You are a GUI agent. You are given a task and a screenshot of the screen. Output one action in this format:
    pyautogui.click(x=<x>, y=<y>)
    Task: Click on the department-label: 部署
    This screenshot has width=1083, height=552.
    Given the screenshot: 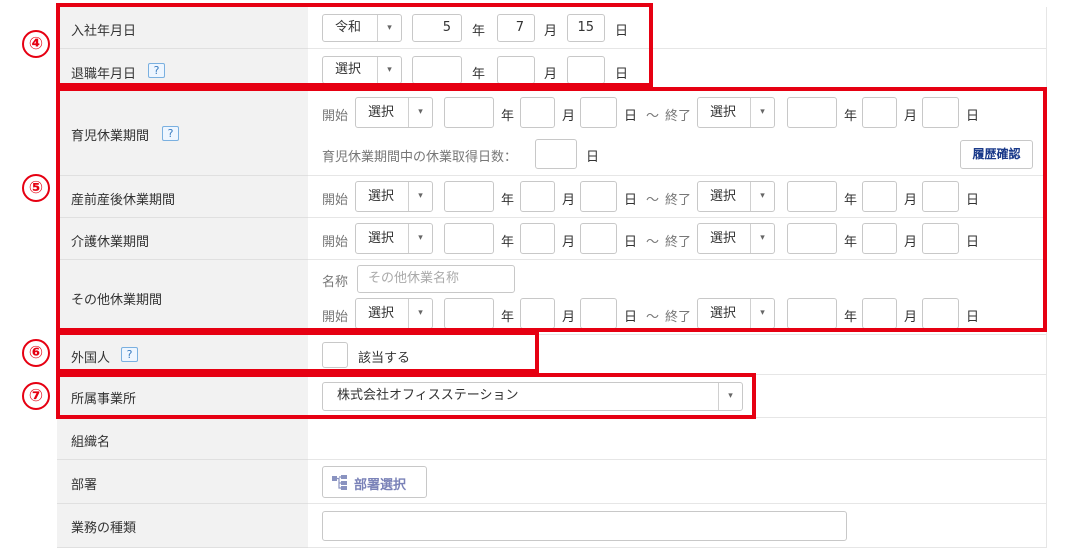 What is the action you would take?
    pyautogui.click(x=84, y=485)
    